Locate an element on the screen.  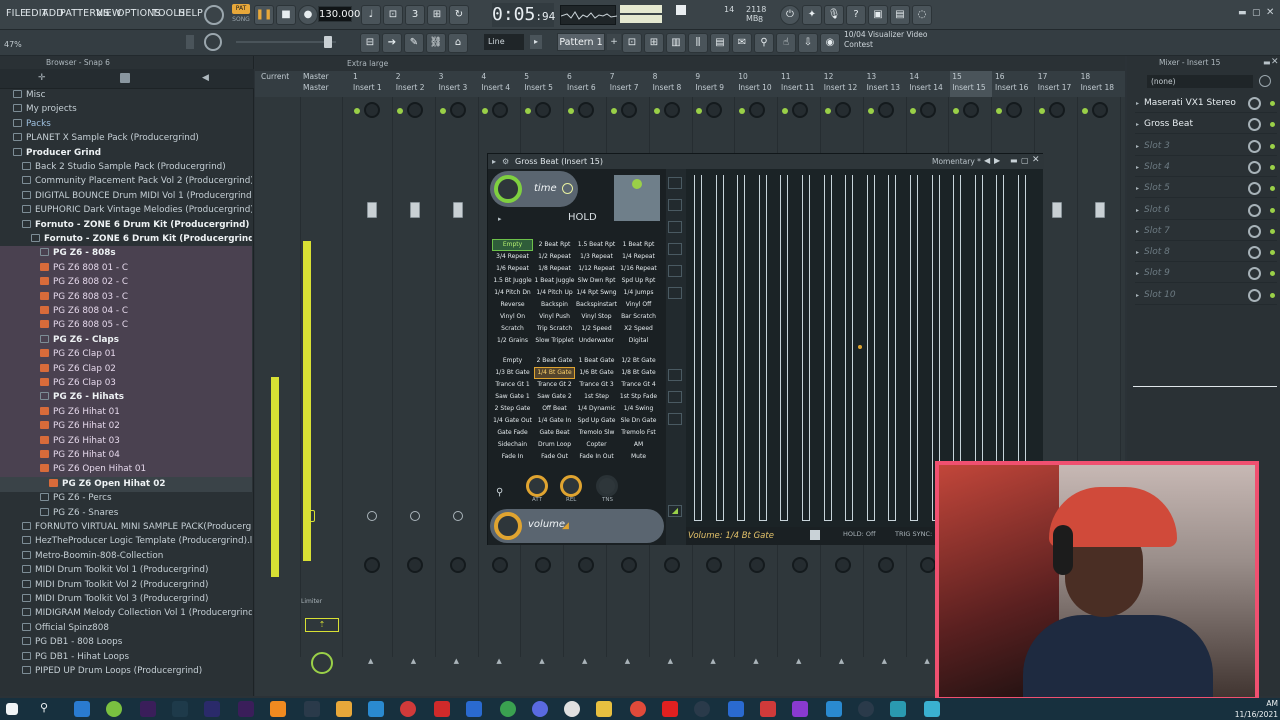
volume-mix-knob is located at coordinates (508, 526).